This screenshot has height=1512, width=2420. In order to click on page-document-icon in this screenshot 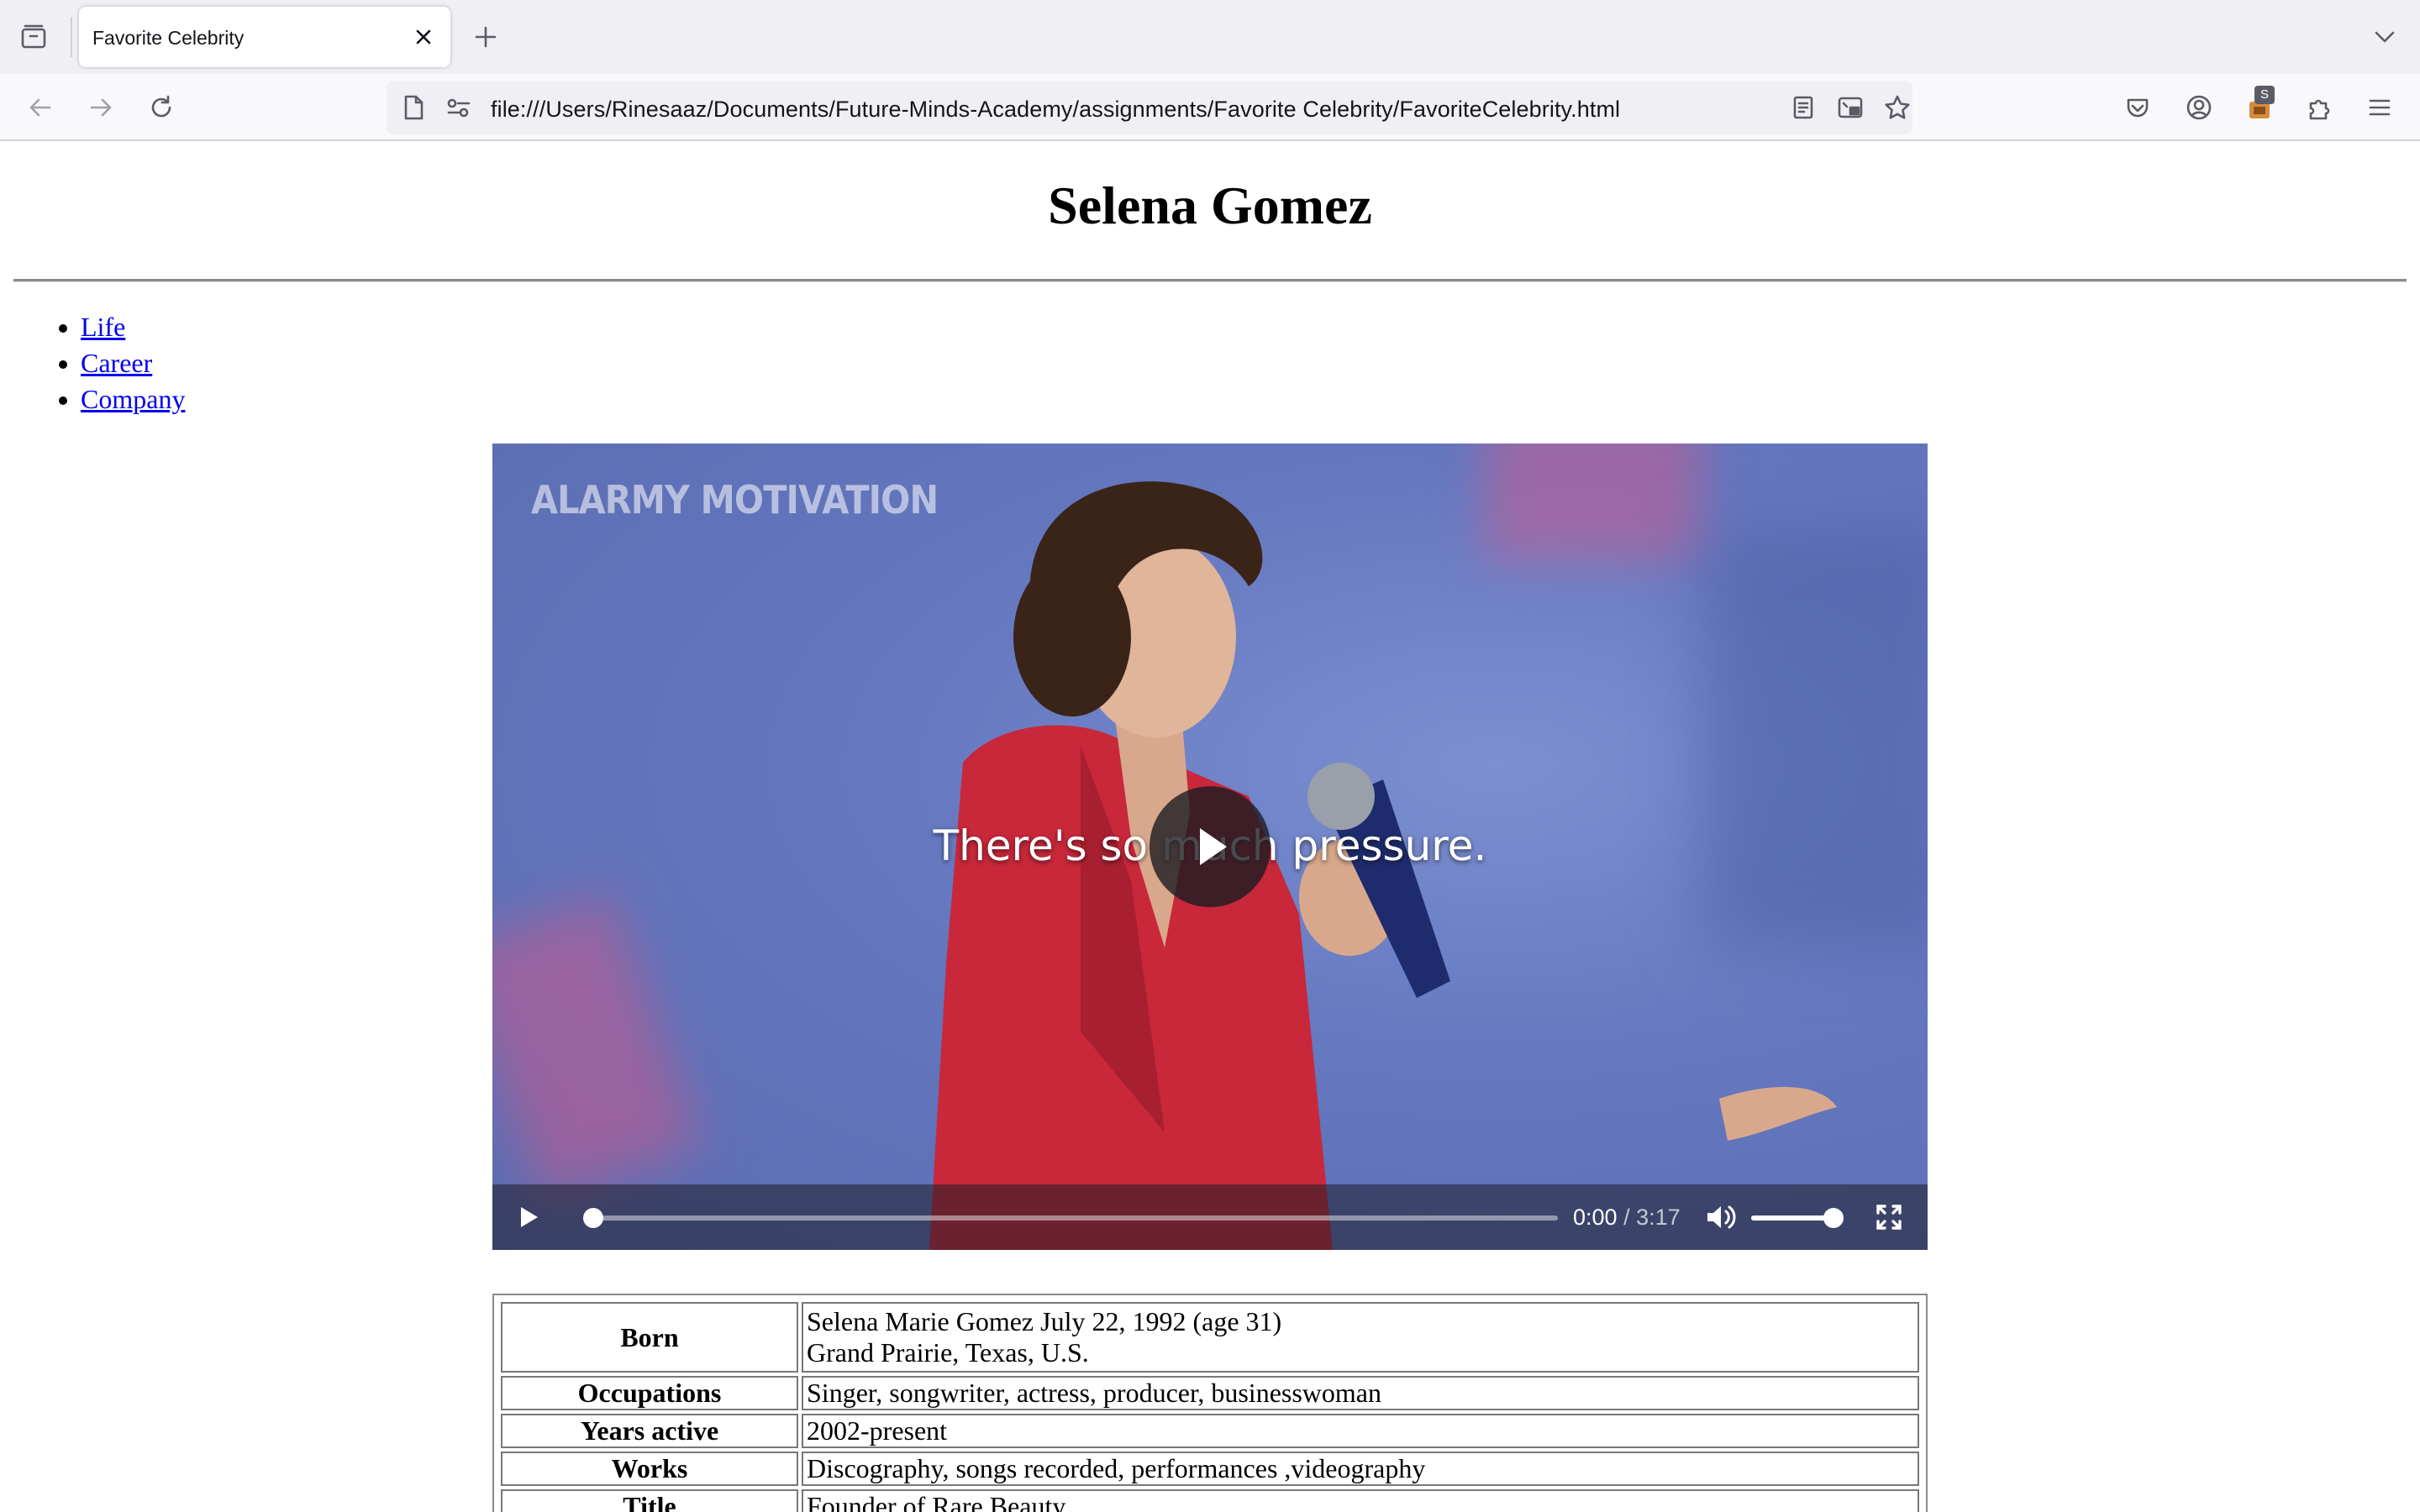, I will do `click(413, 107)`.